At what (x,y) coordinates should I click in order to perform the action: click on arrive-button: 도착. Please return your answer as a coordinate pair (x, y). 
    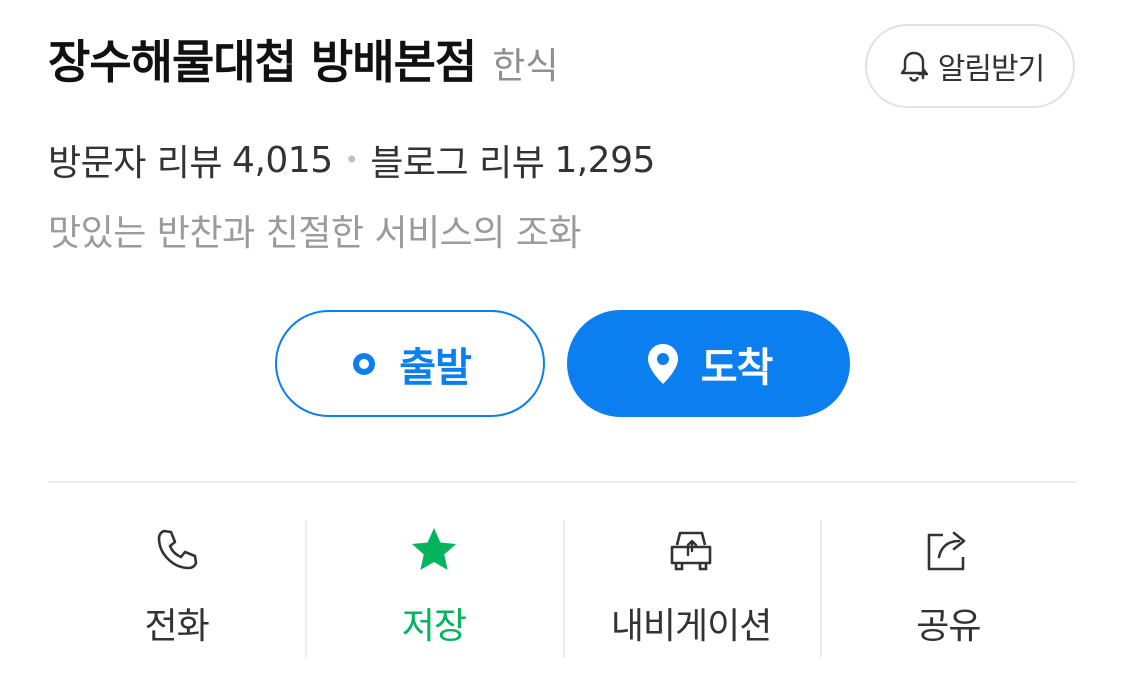
    Looking at the image, I should click on (708, 363).